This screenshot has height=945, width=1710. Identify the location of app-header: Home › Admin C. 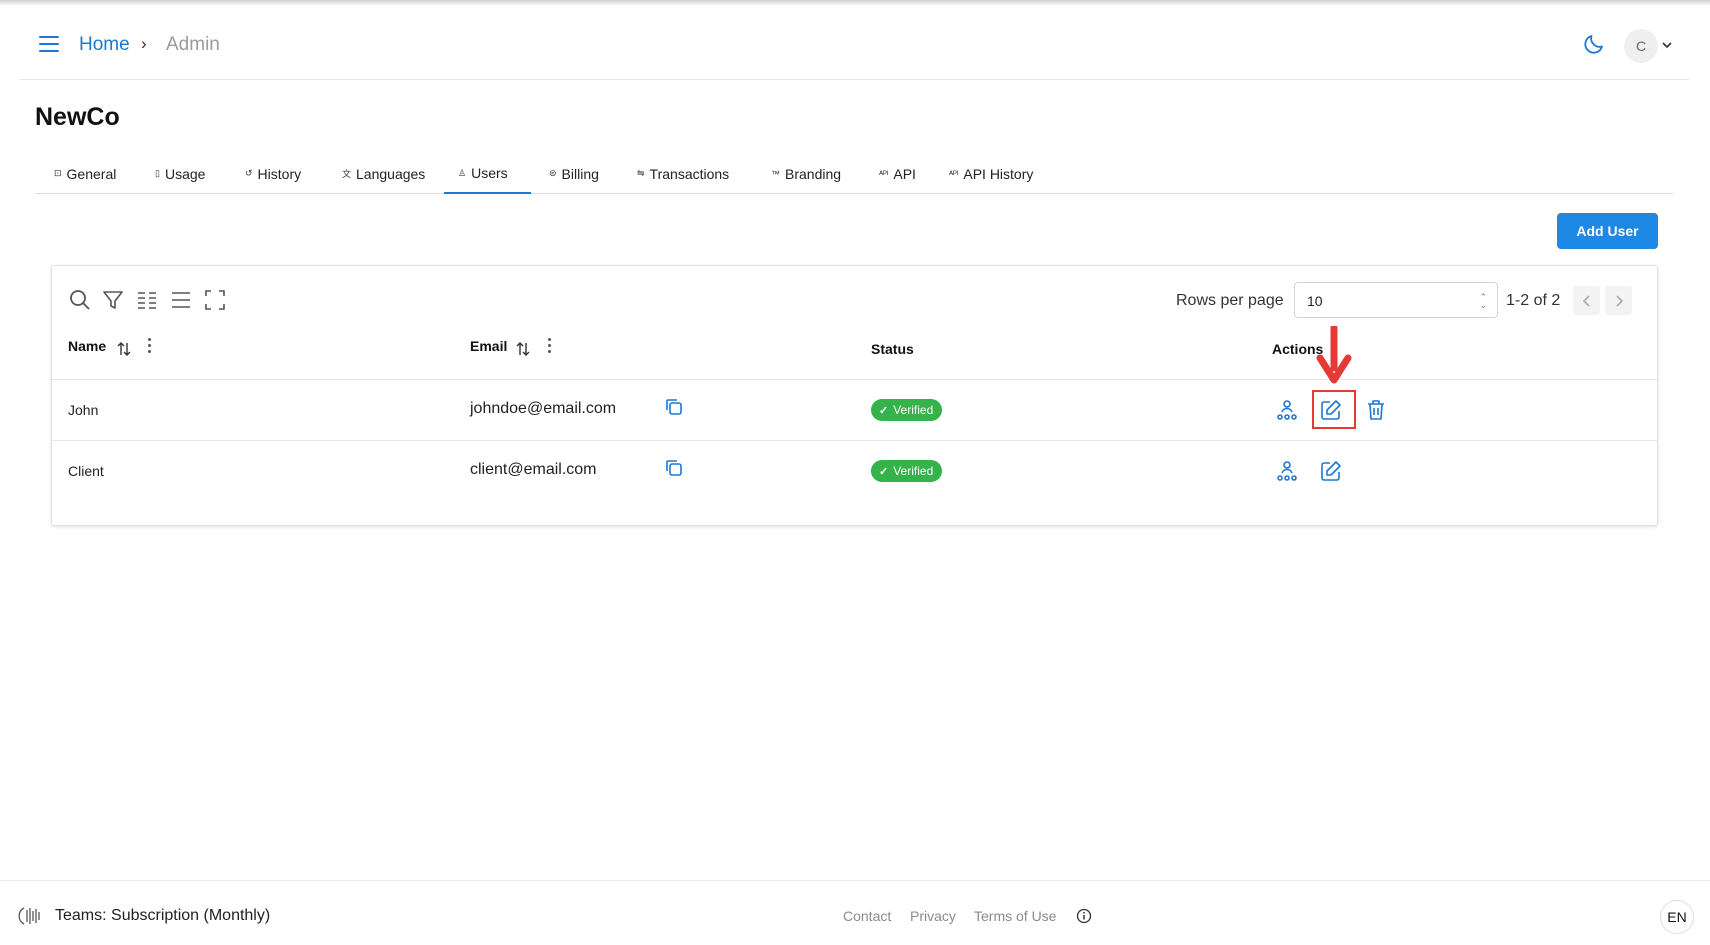
(854, 43).